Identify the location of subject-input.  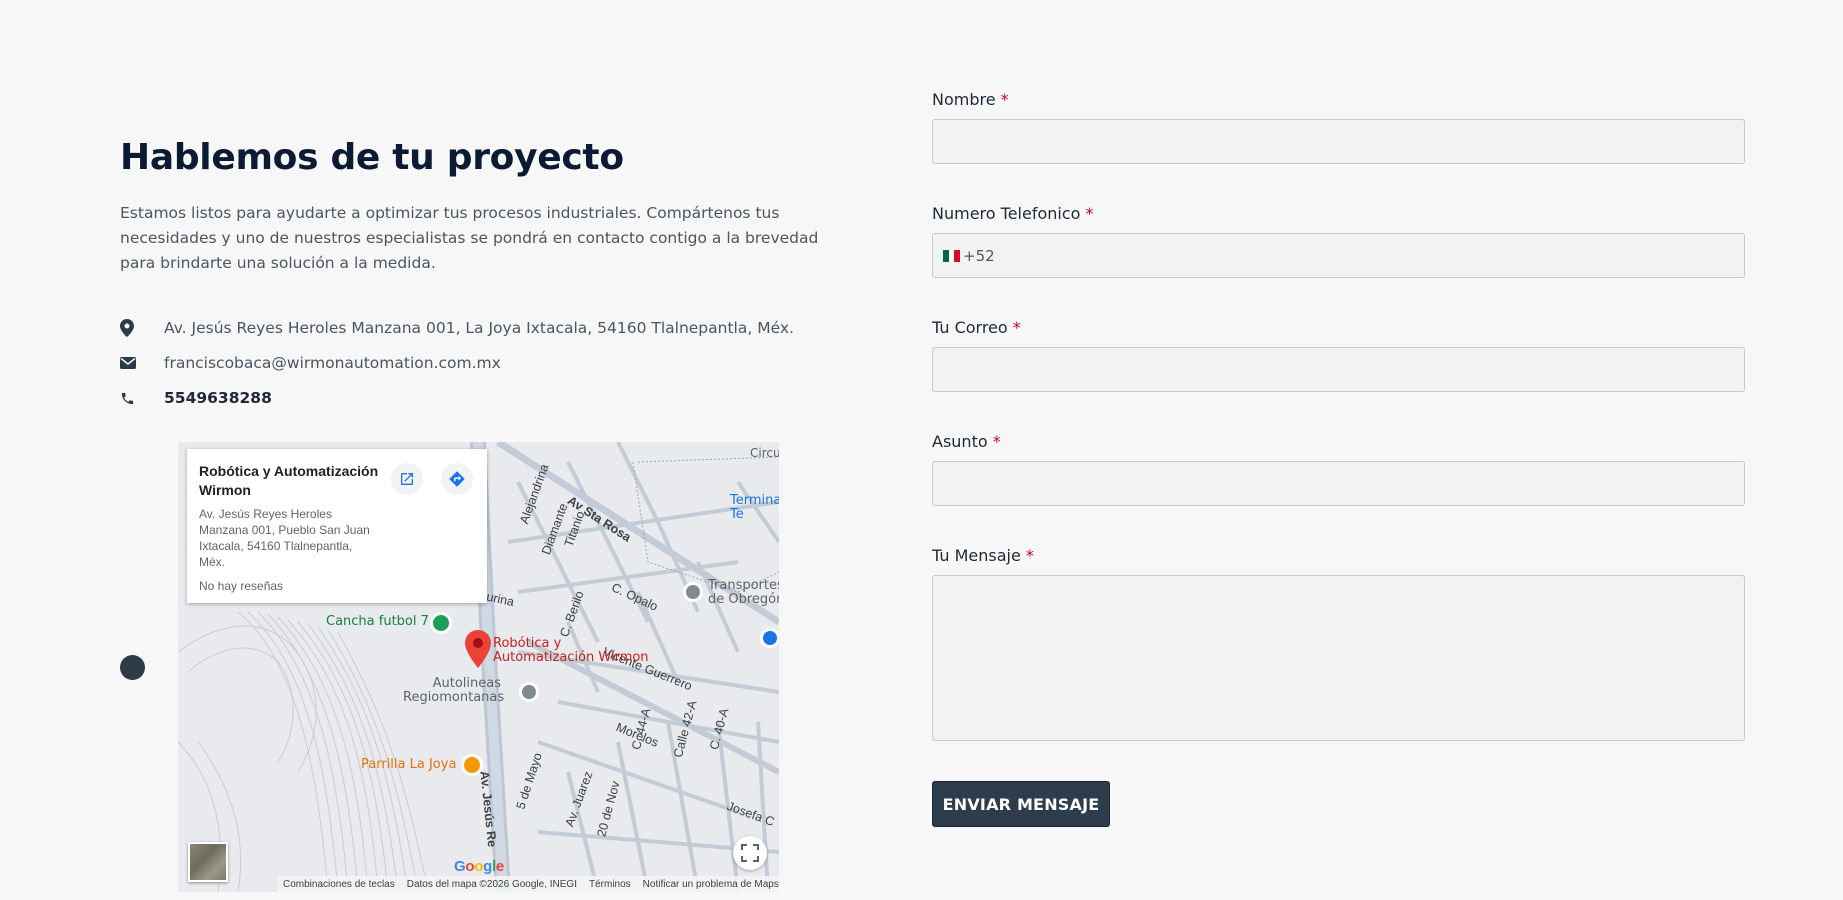
(1338, 483).